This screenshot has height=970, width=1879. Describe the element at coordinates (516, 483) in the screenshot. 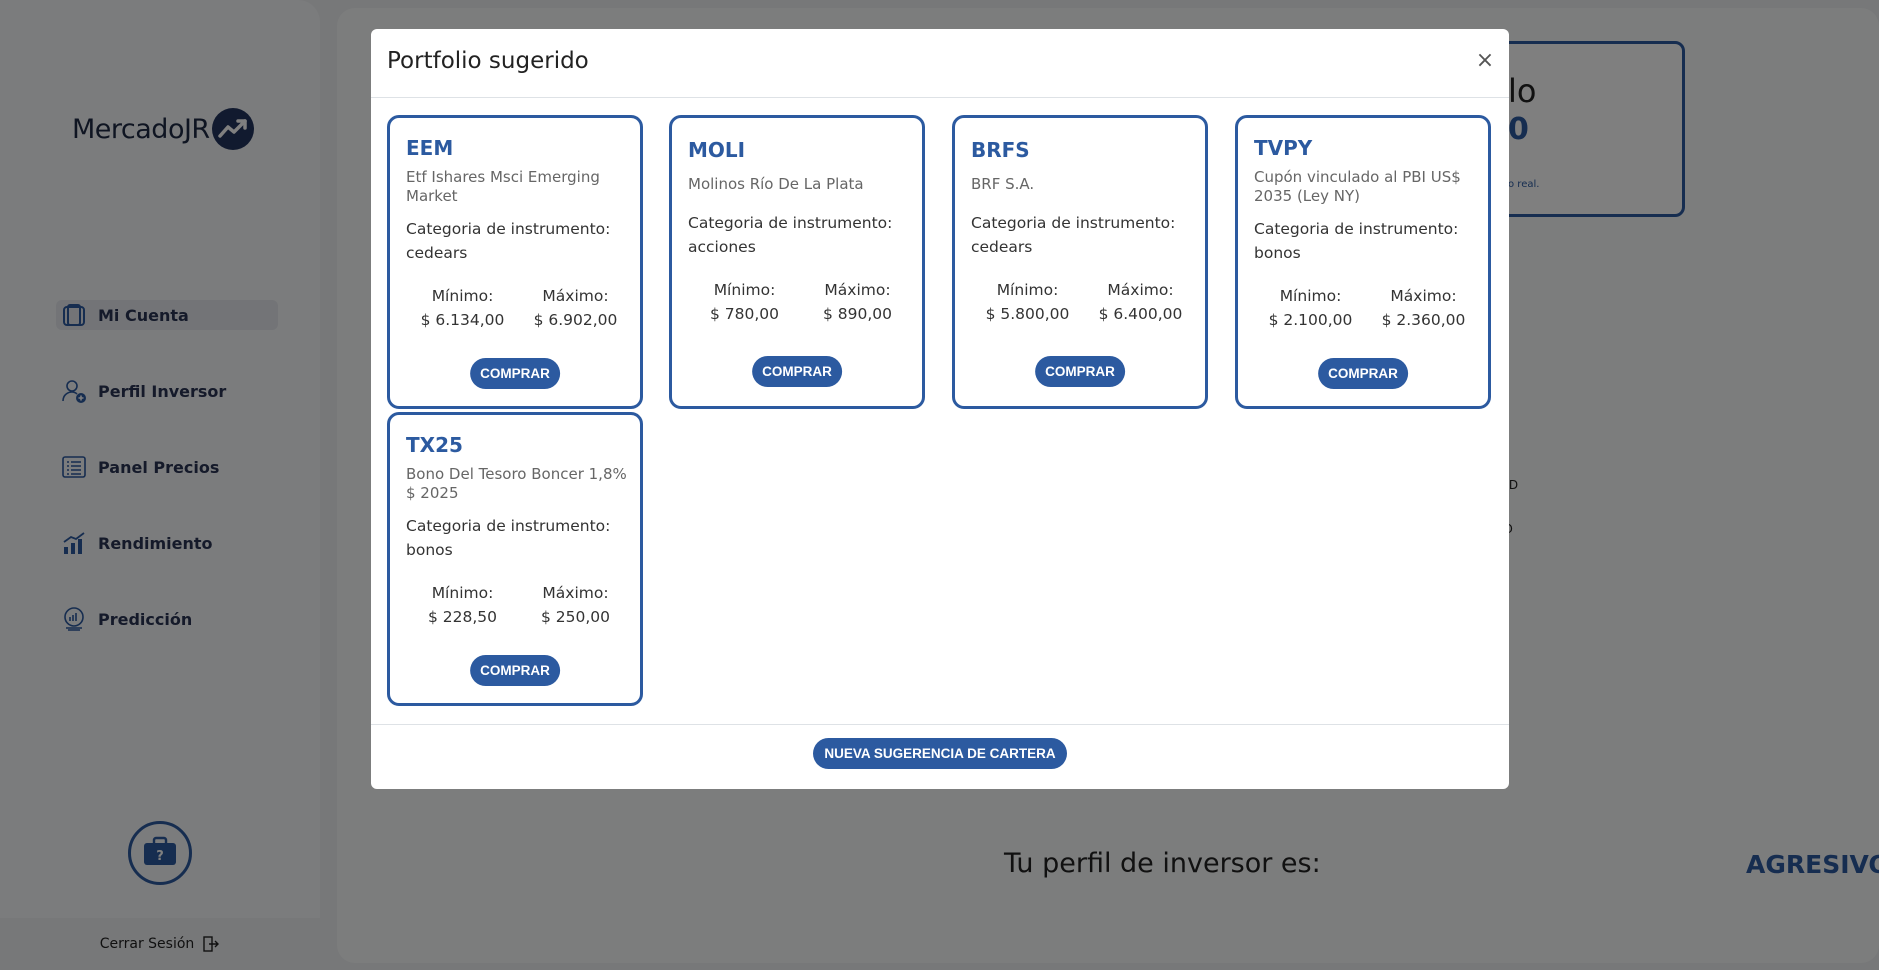

I see `card-name: Bono Del Tesoro Boncer 1,8% $ 2025` at that location.